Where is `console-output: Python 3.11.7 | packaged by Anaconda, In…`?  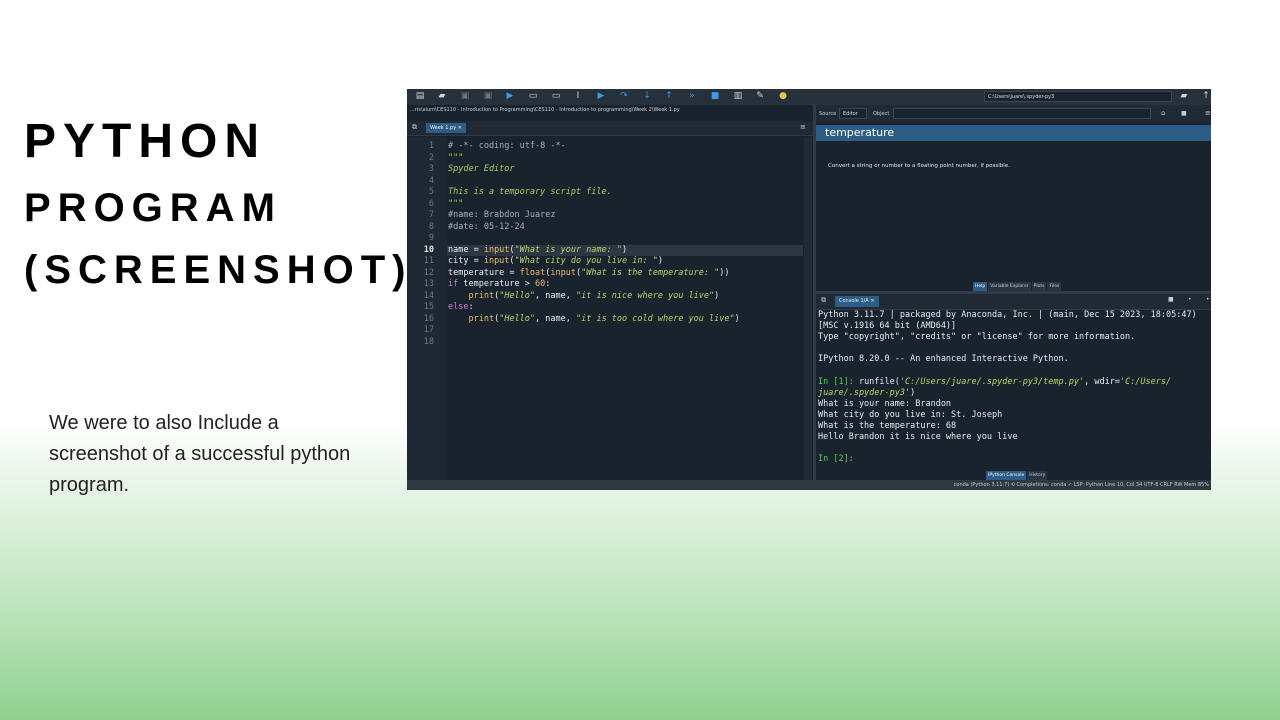
console-output: Python 3.11.7 | packaged by Anaconda, In… is located at coordinates (1008, 387).